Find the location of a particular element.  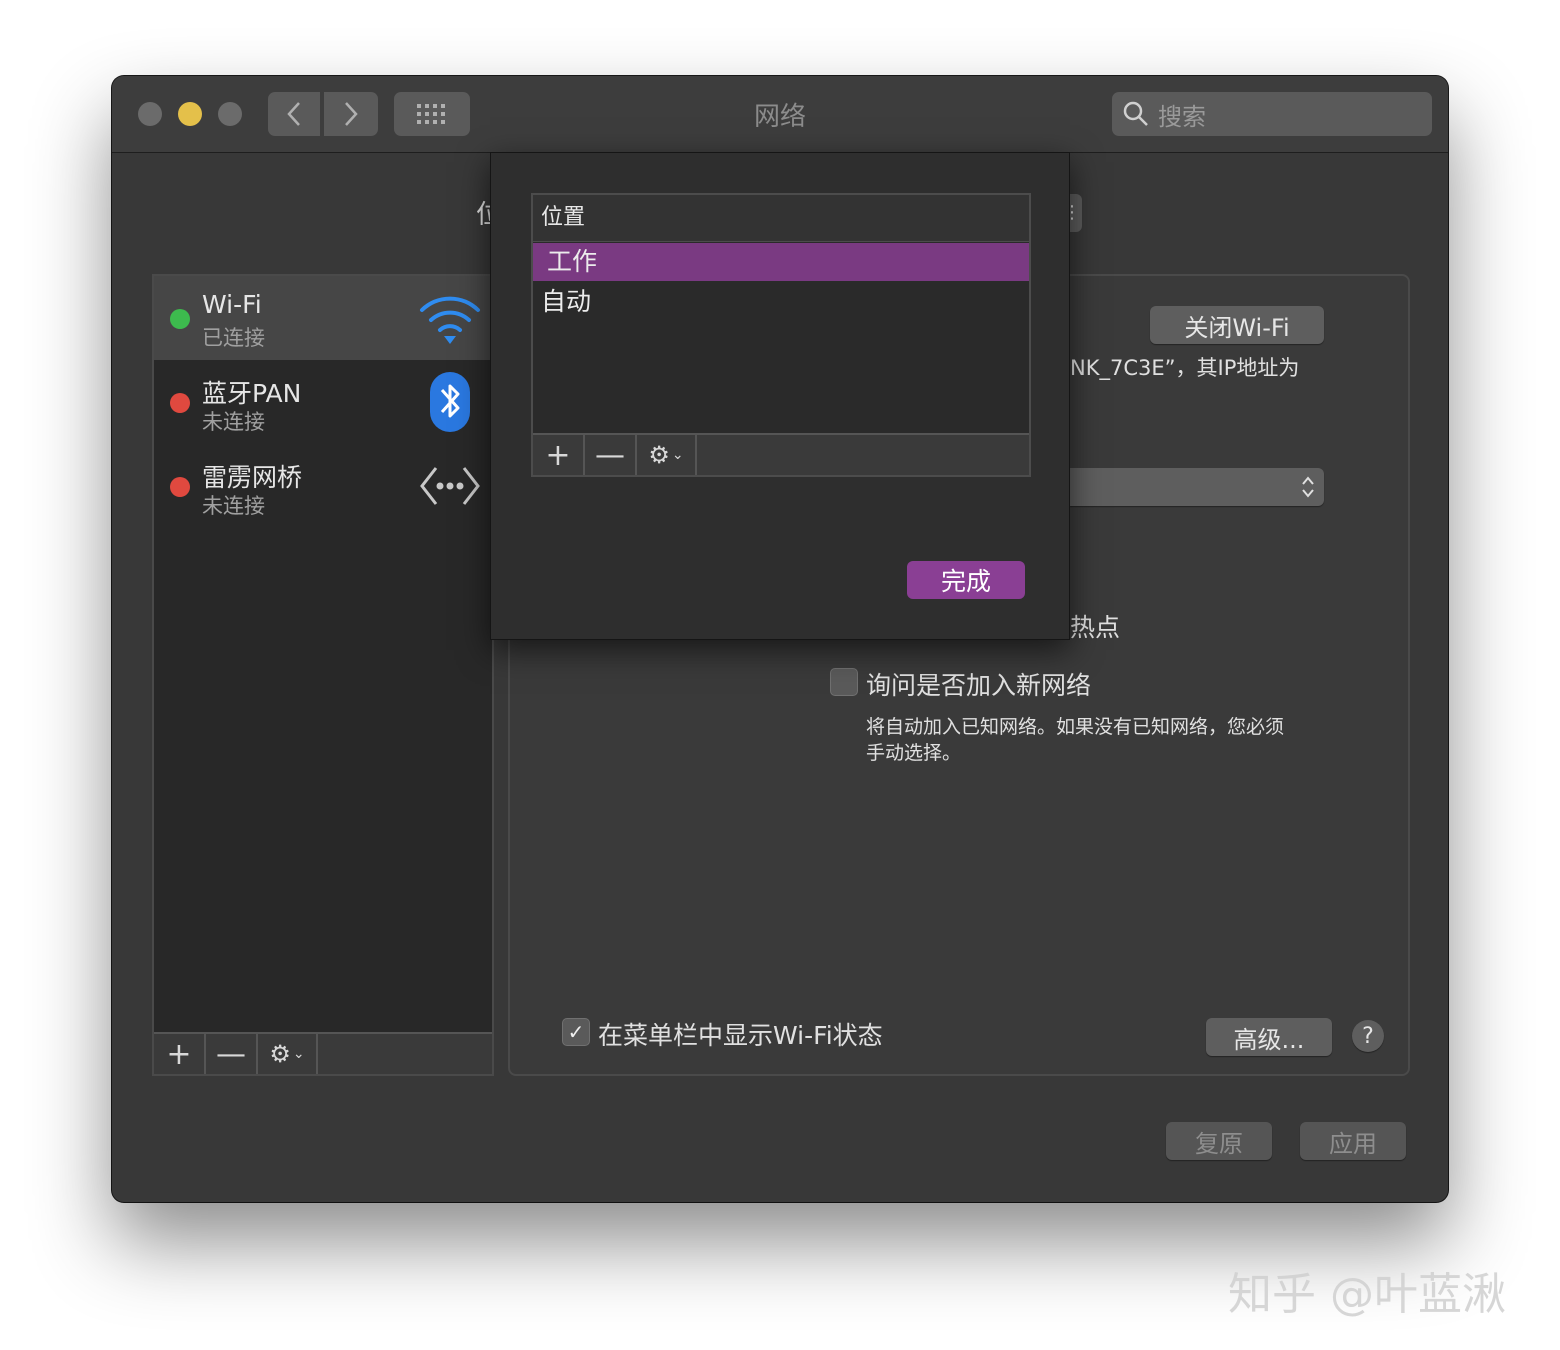

service-name: 雷雳网桥 is located at coordinates (252, 477).